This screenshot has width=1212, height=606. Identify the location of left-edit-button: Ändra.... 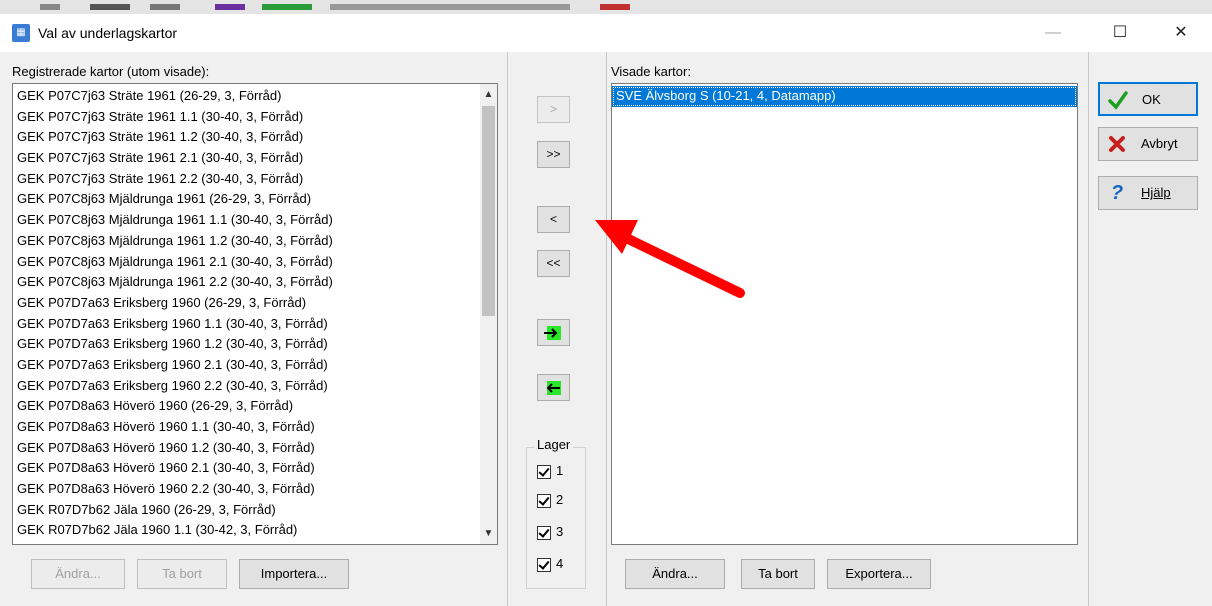
(78, 574).